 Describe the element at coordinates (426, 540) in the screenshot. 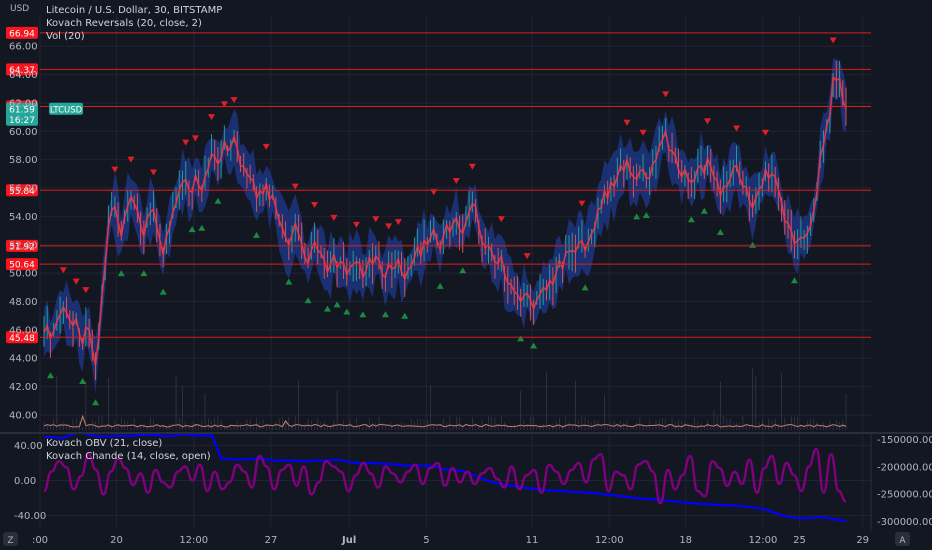

I see `x-tick-label: 5` at that location.